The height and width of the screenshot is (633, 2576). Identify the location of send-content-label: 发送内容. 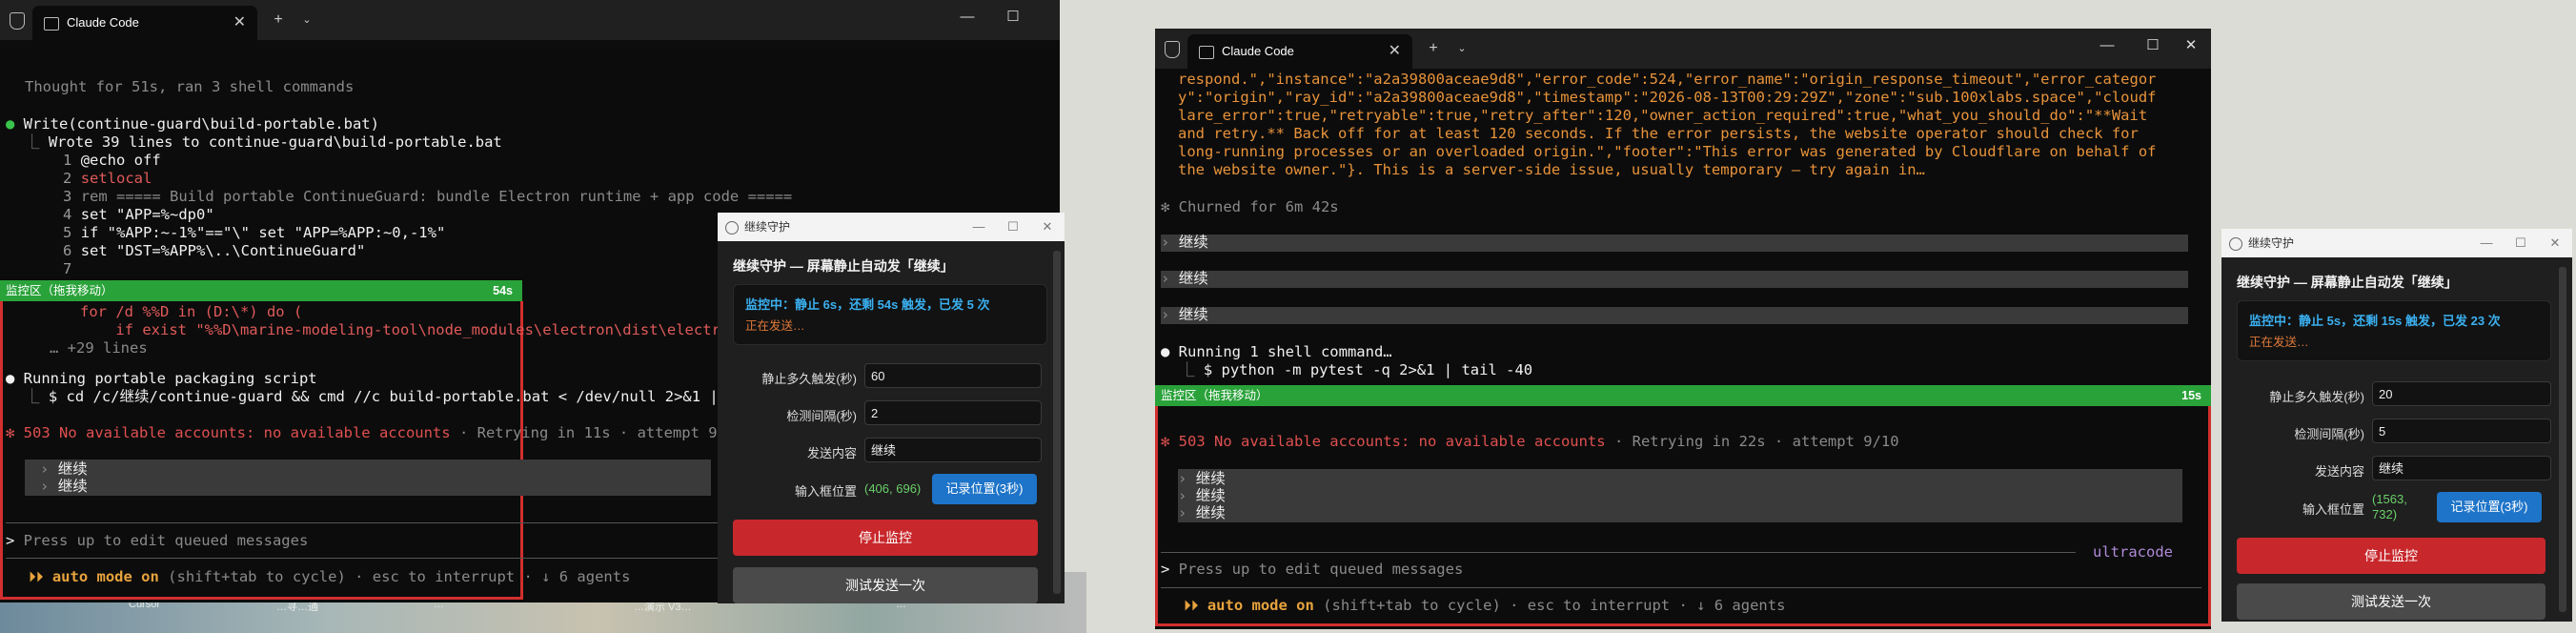
(832, 453).